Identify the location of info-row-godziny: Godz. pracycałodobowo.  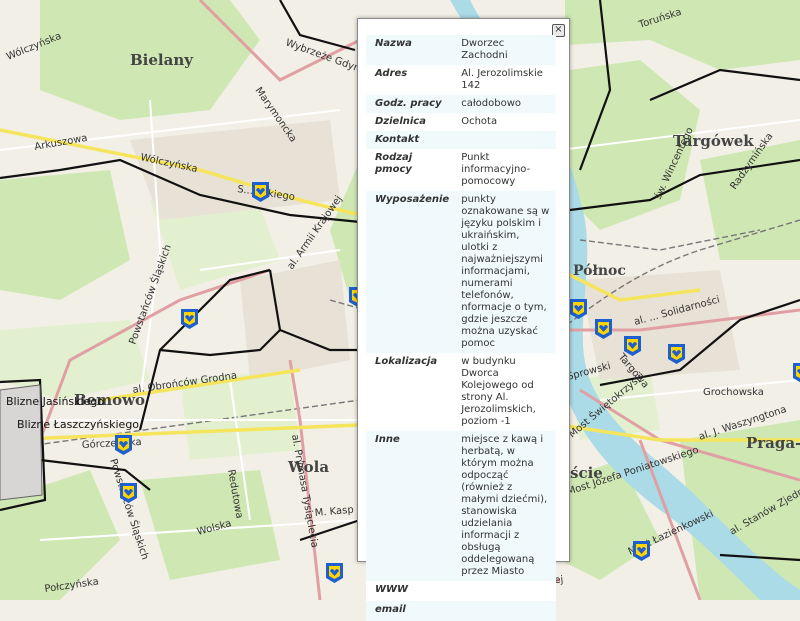
(461, 104).